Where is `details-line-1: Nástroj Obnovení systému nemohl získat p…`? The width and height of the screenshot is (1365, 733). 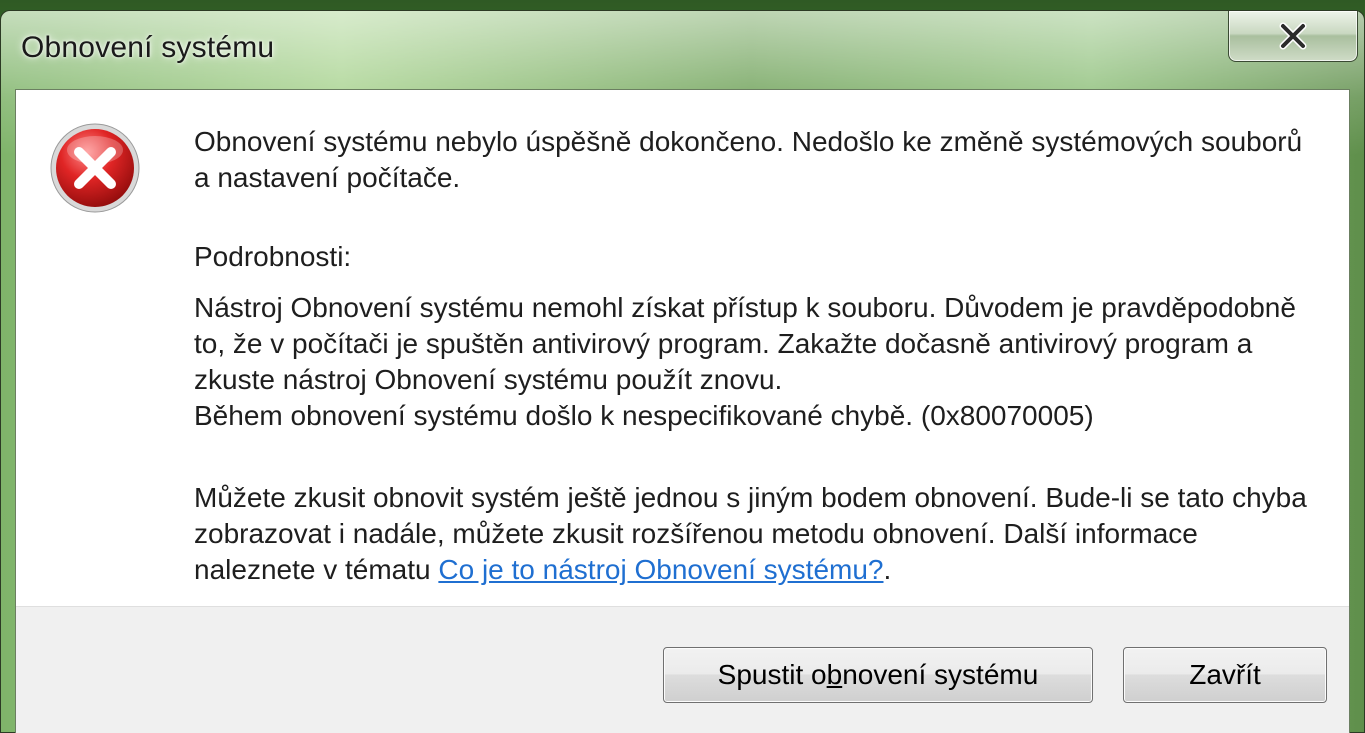
details-line-1: Nástroj Obnovení systému nemohl získat p… is located at coordinates (745, 343).